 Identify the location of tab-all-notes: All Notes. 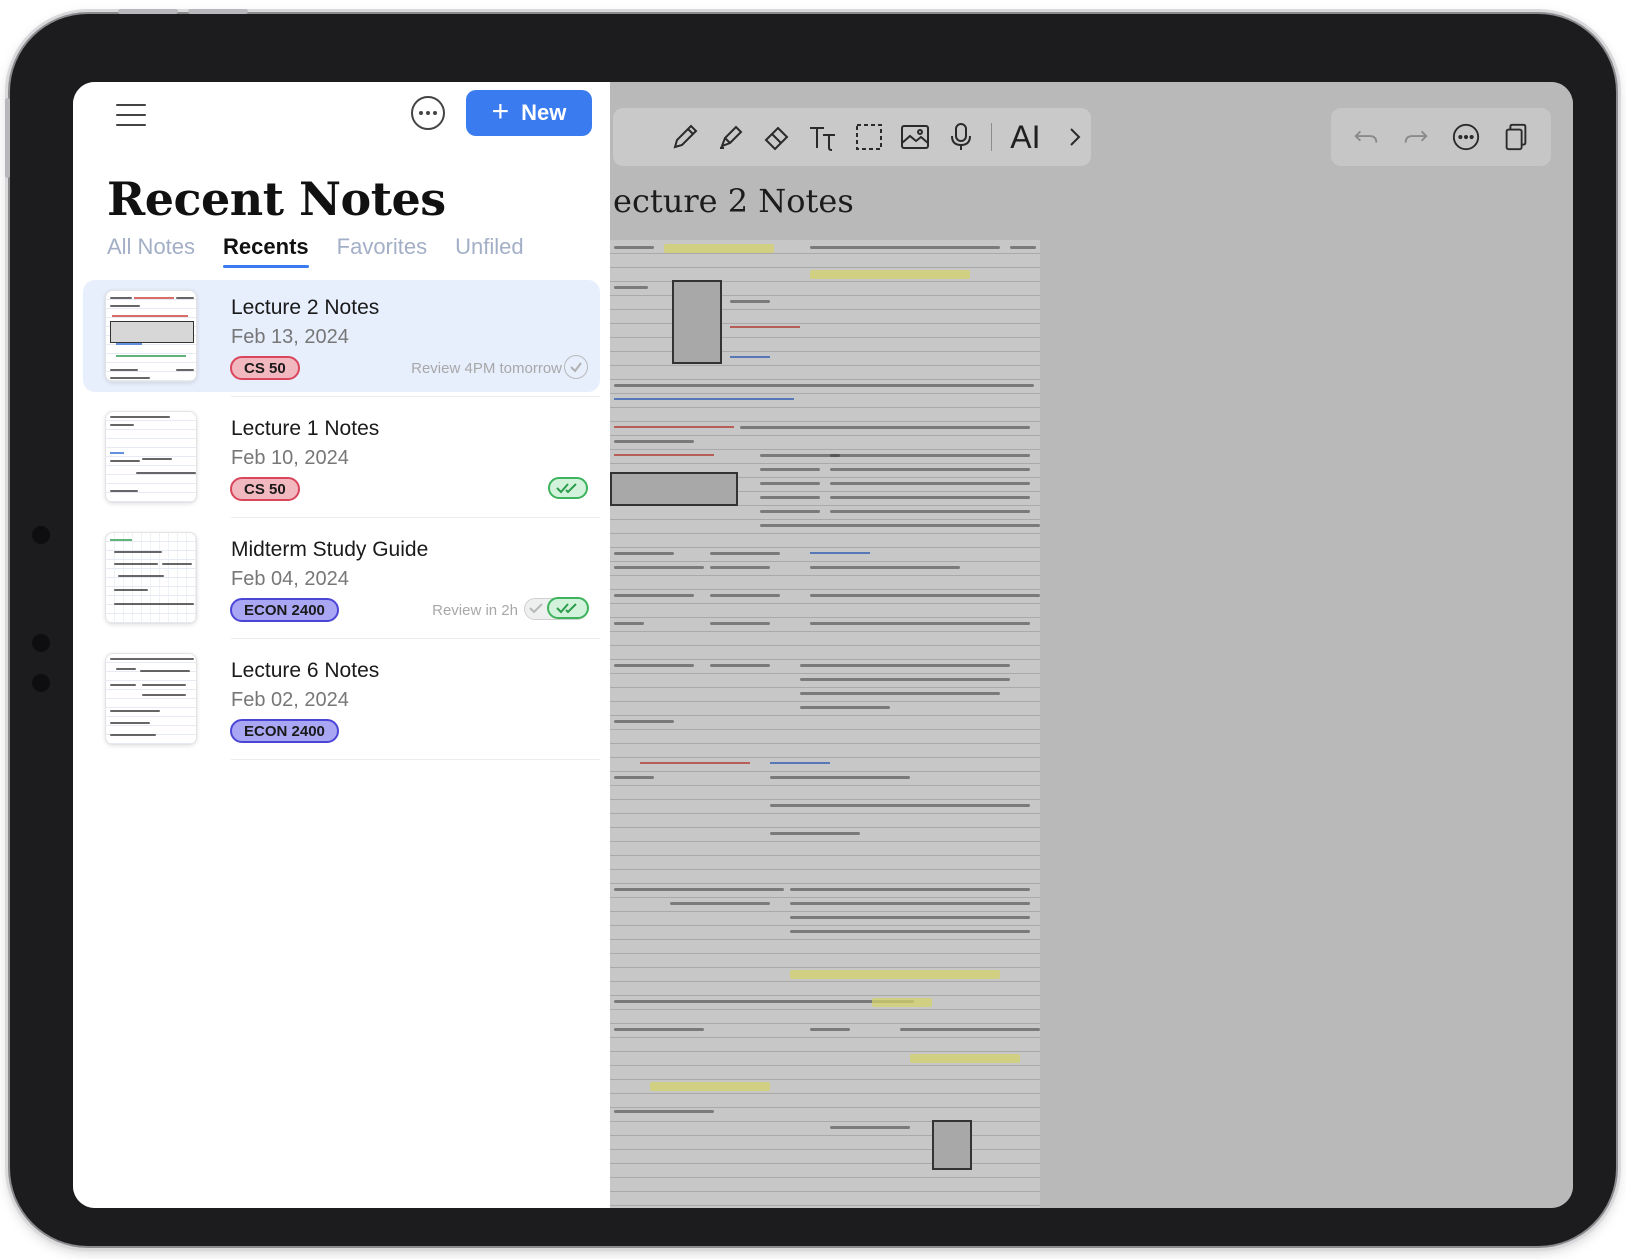
(151, 251).